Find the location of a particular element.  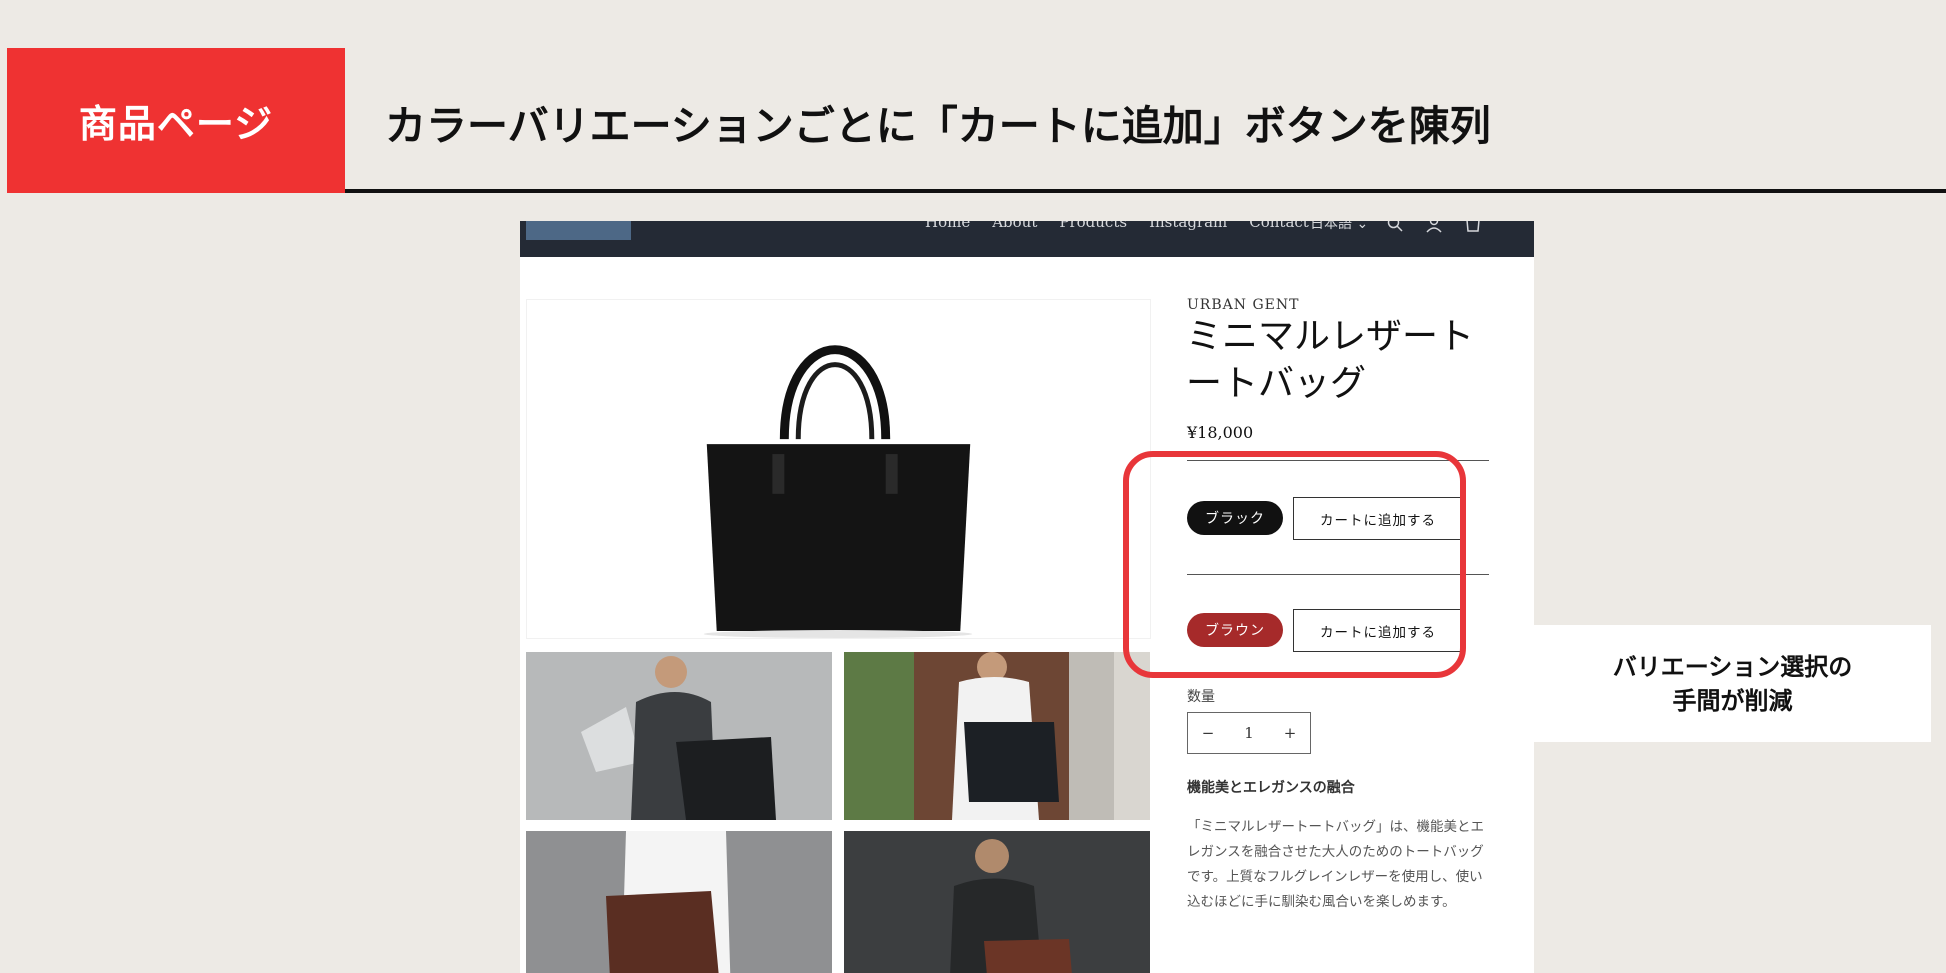

product-price: ¥18,000 is located at coordinates (1220, 432).